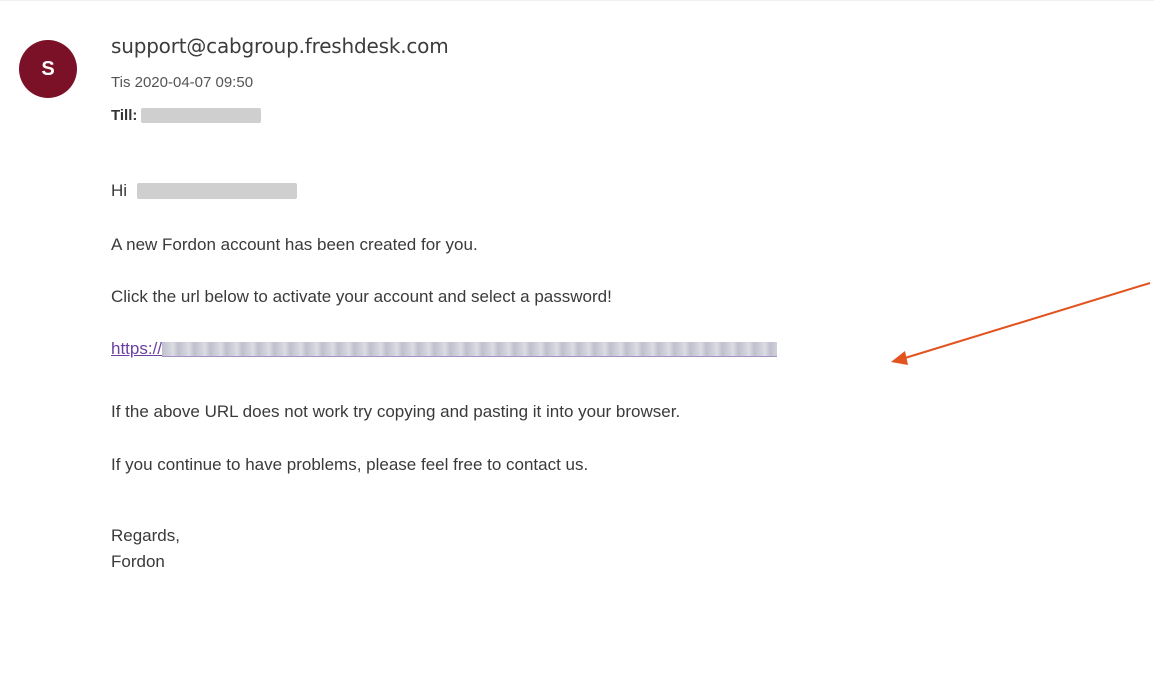  I want to click on greeting-line: Hi, so click(204, 191).